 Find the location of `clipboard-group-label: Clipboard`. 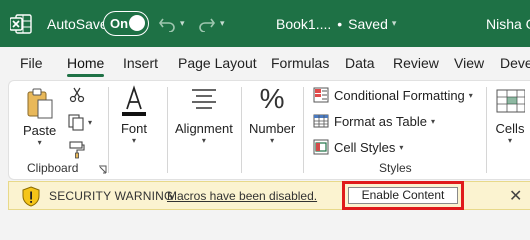

clipboard-group-label: Clipboard is located at coordinates (53, 168).